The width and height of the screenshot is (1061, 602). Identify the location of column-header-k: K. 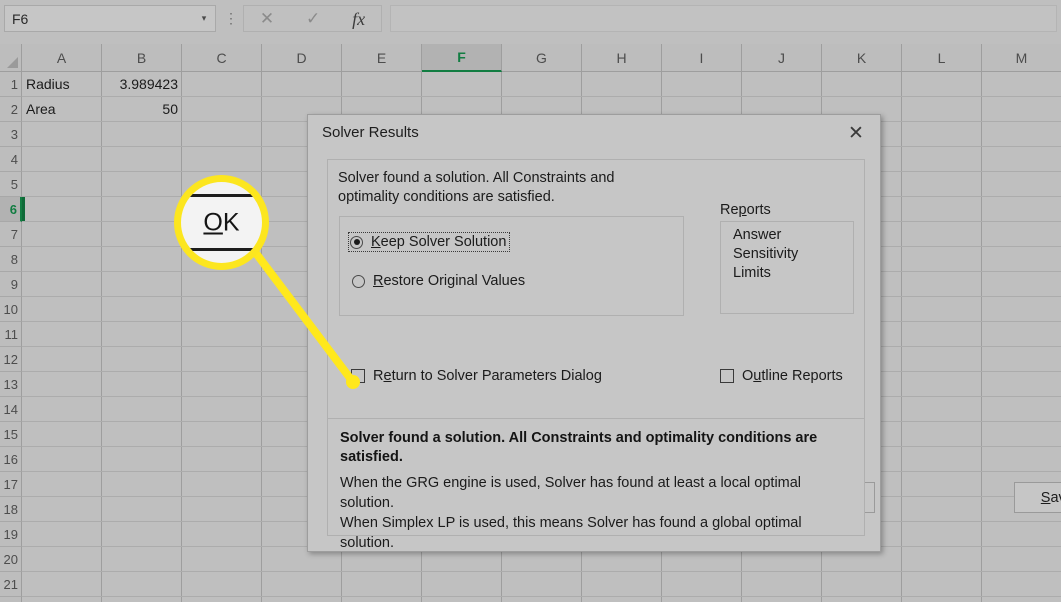
(862, 58).